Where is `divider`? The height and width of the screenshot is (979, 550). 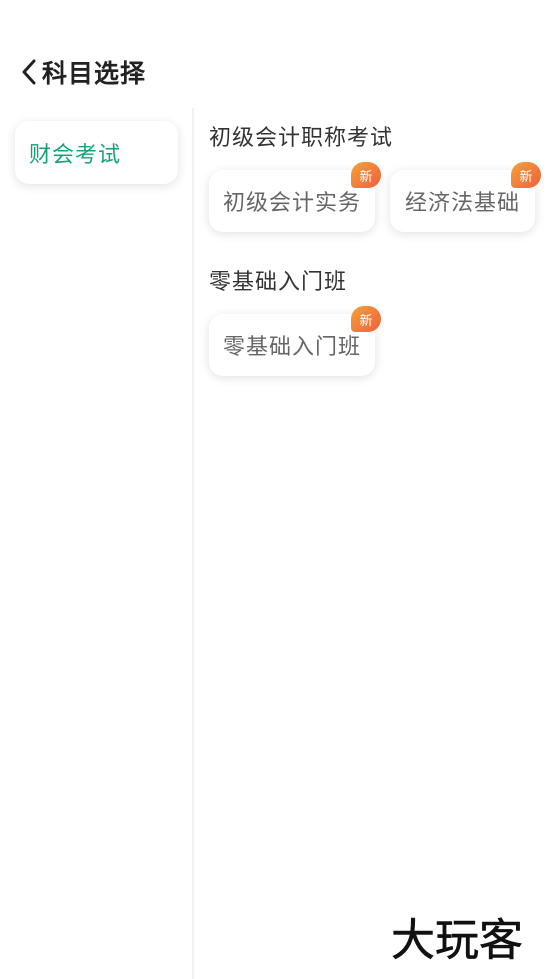 divider is located at coordinates (193, 543).